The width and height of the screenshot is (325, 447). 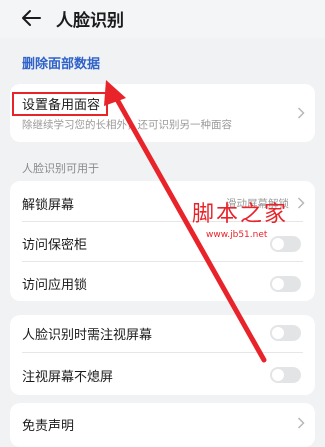 I want to click on disclaimer-row: 免责声明, so click(x=162, y=424).